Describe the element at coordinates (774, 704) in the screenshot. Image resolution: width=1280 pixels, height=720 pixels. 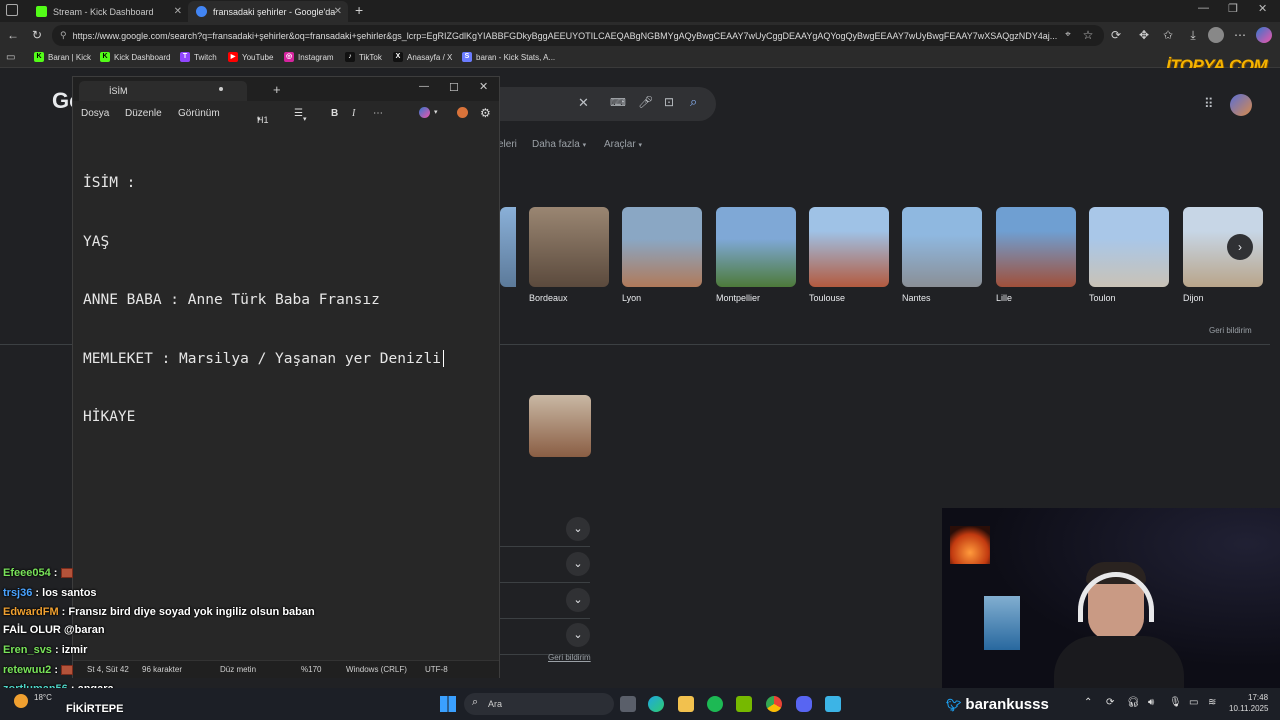
I see `chrome-icon` at that location.